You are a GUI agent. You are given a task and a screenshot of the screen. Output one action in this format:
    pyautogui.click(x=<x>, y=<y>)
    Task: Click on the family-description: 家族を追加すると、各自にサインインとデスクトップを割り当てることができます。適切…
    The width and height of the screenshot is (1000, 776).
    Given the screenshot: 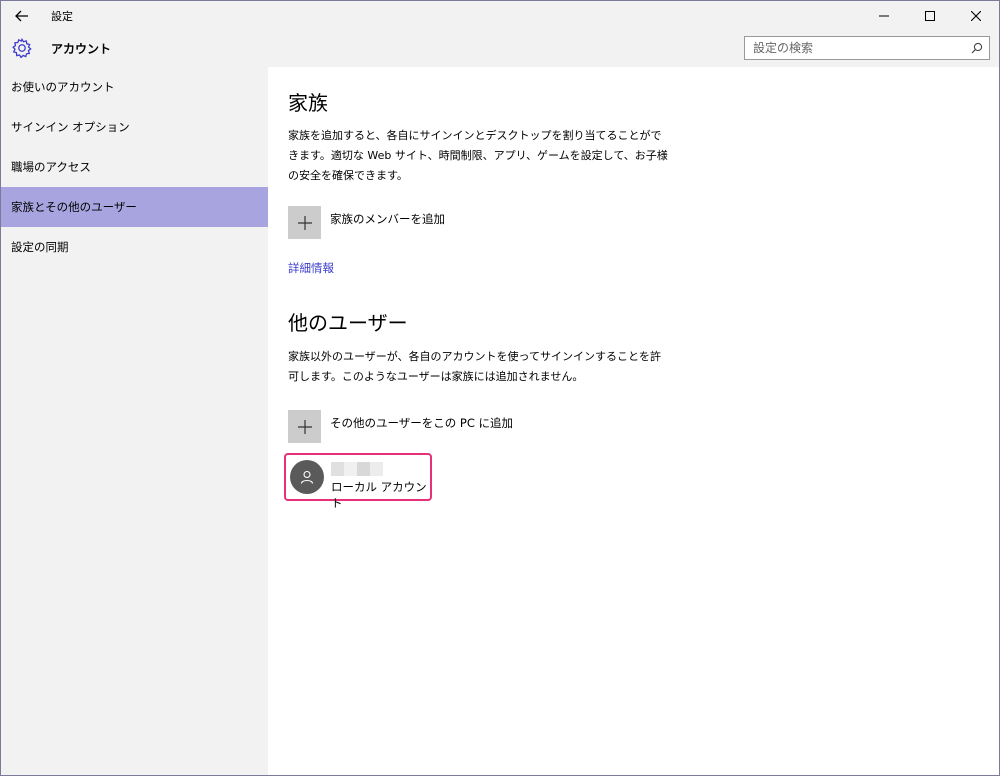 What is the action you would take?
    pyautogui.click(x=478, y=155)
    